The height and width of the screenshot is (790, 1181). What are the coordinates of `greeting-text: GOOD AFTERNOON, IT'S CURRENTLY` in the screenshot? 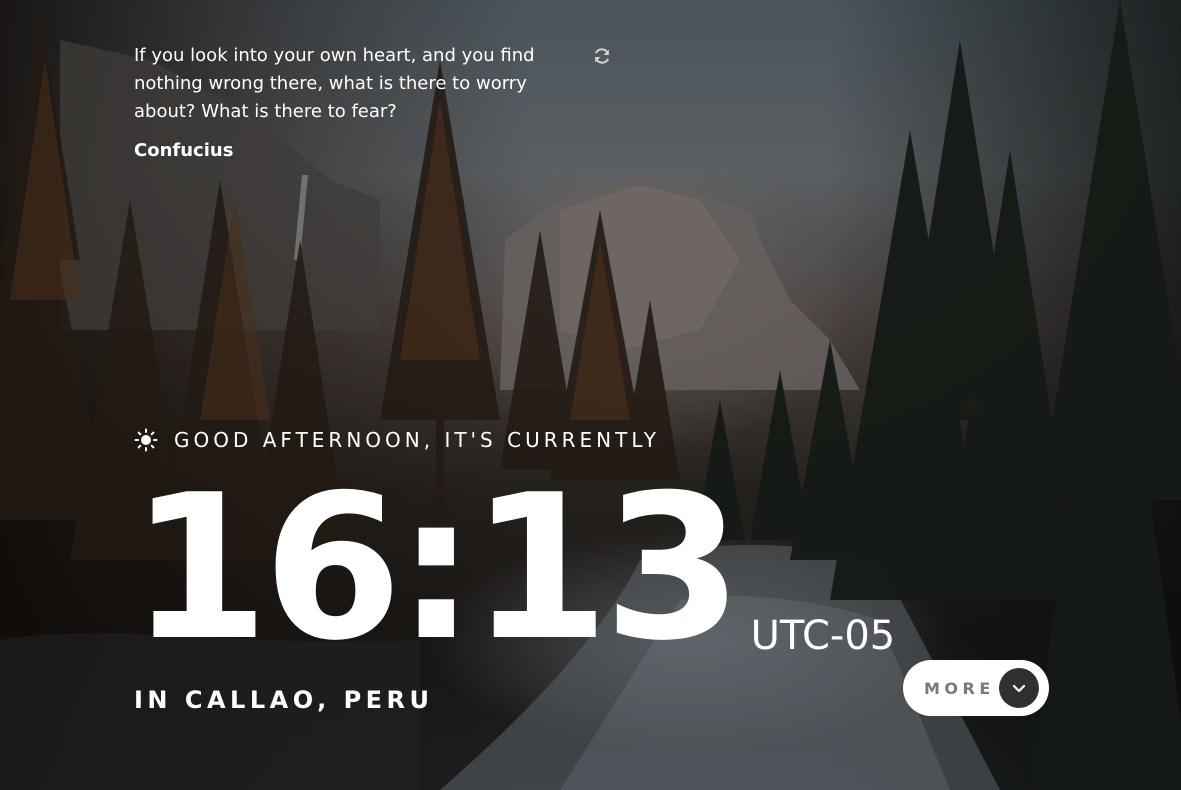 It's located at (417, 440).